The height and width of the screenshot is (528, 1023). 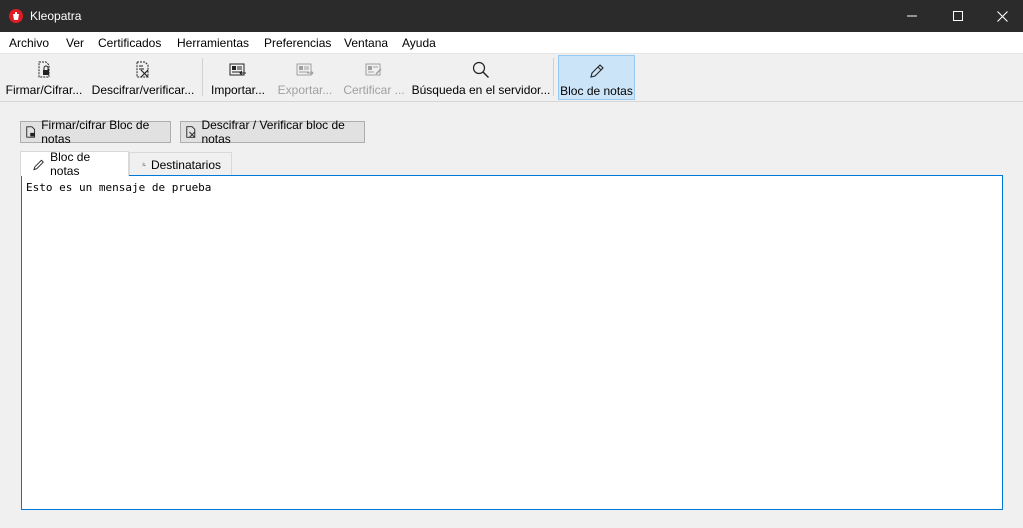 I want to click on menu-certificados: Certificados, so click(x=129, y=43).